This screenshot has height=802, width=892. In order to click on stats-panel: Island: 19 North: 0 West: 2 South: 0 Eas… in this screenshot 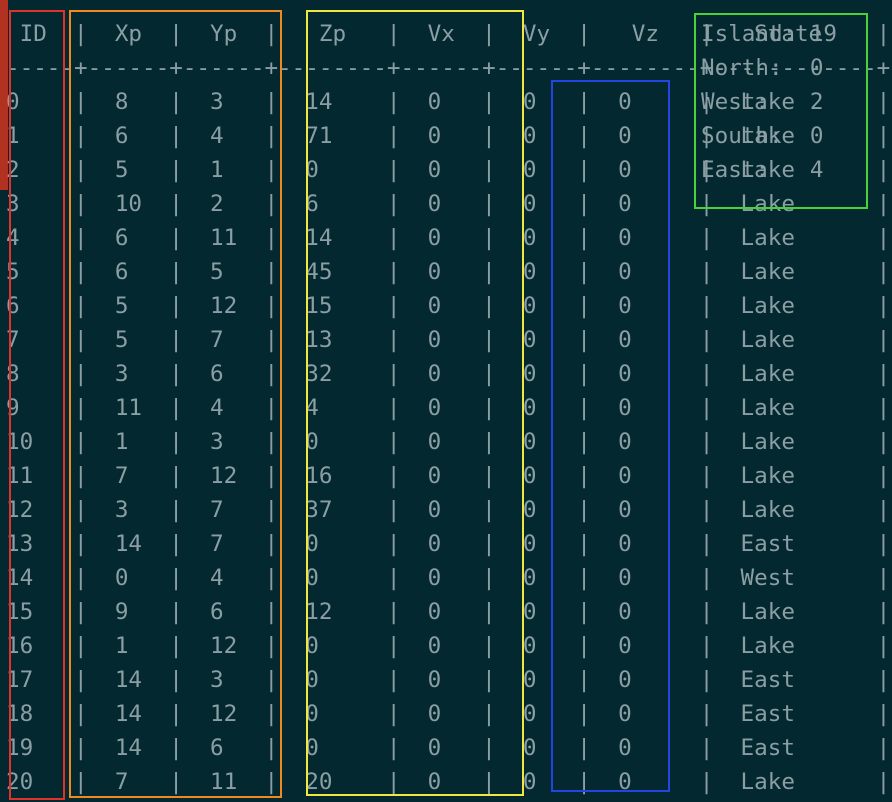, I will do `click(769, 102)`.